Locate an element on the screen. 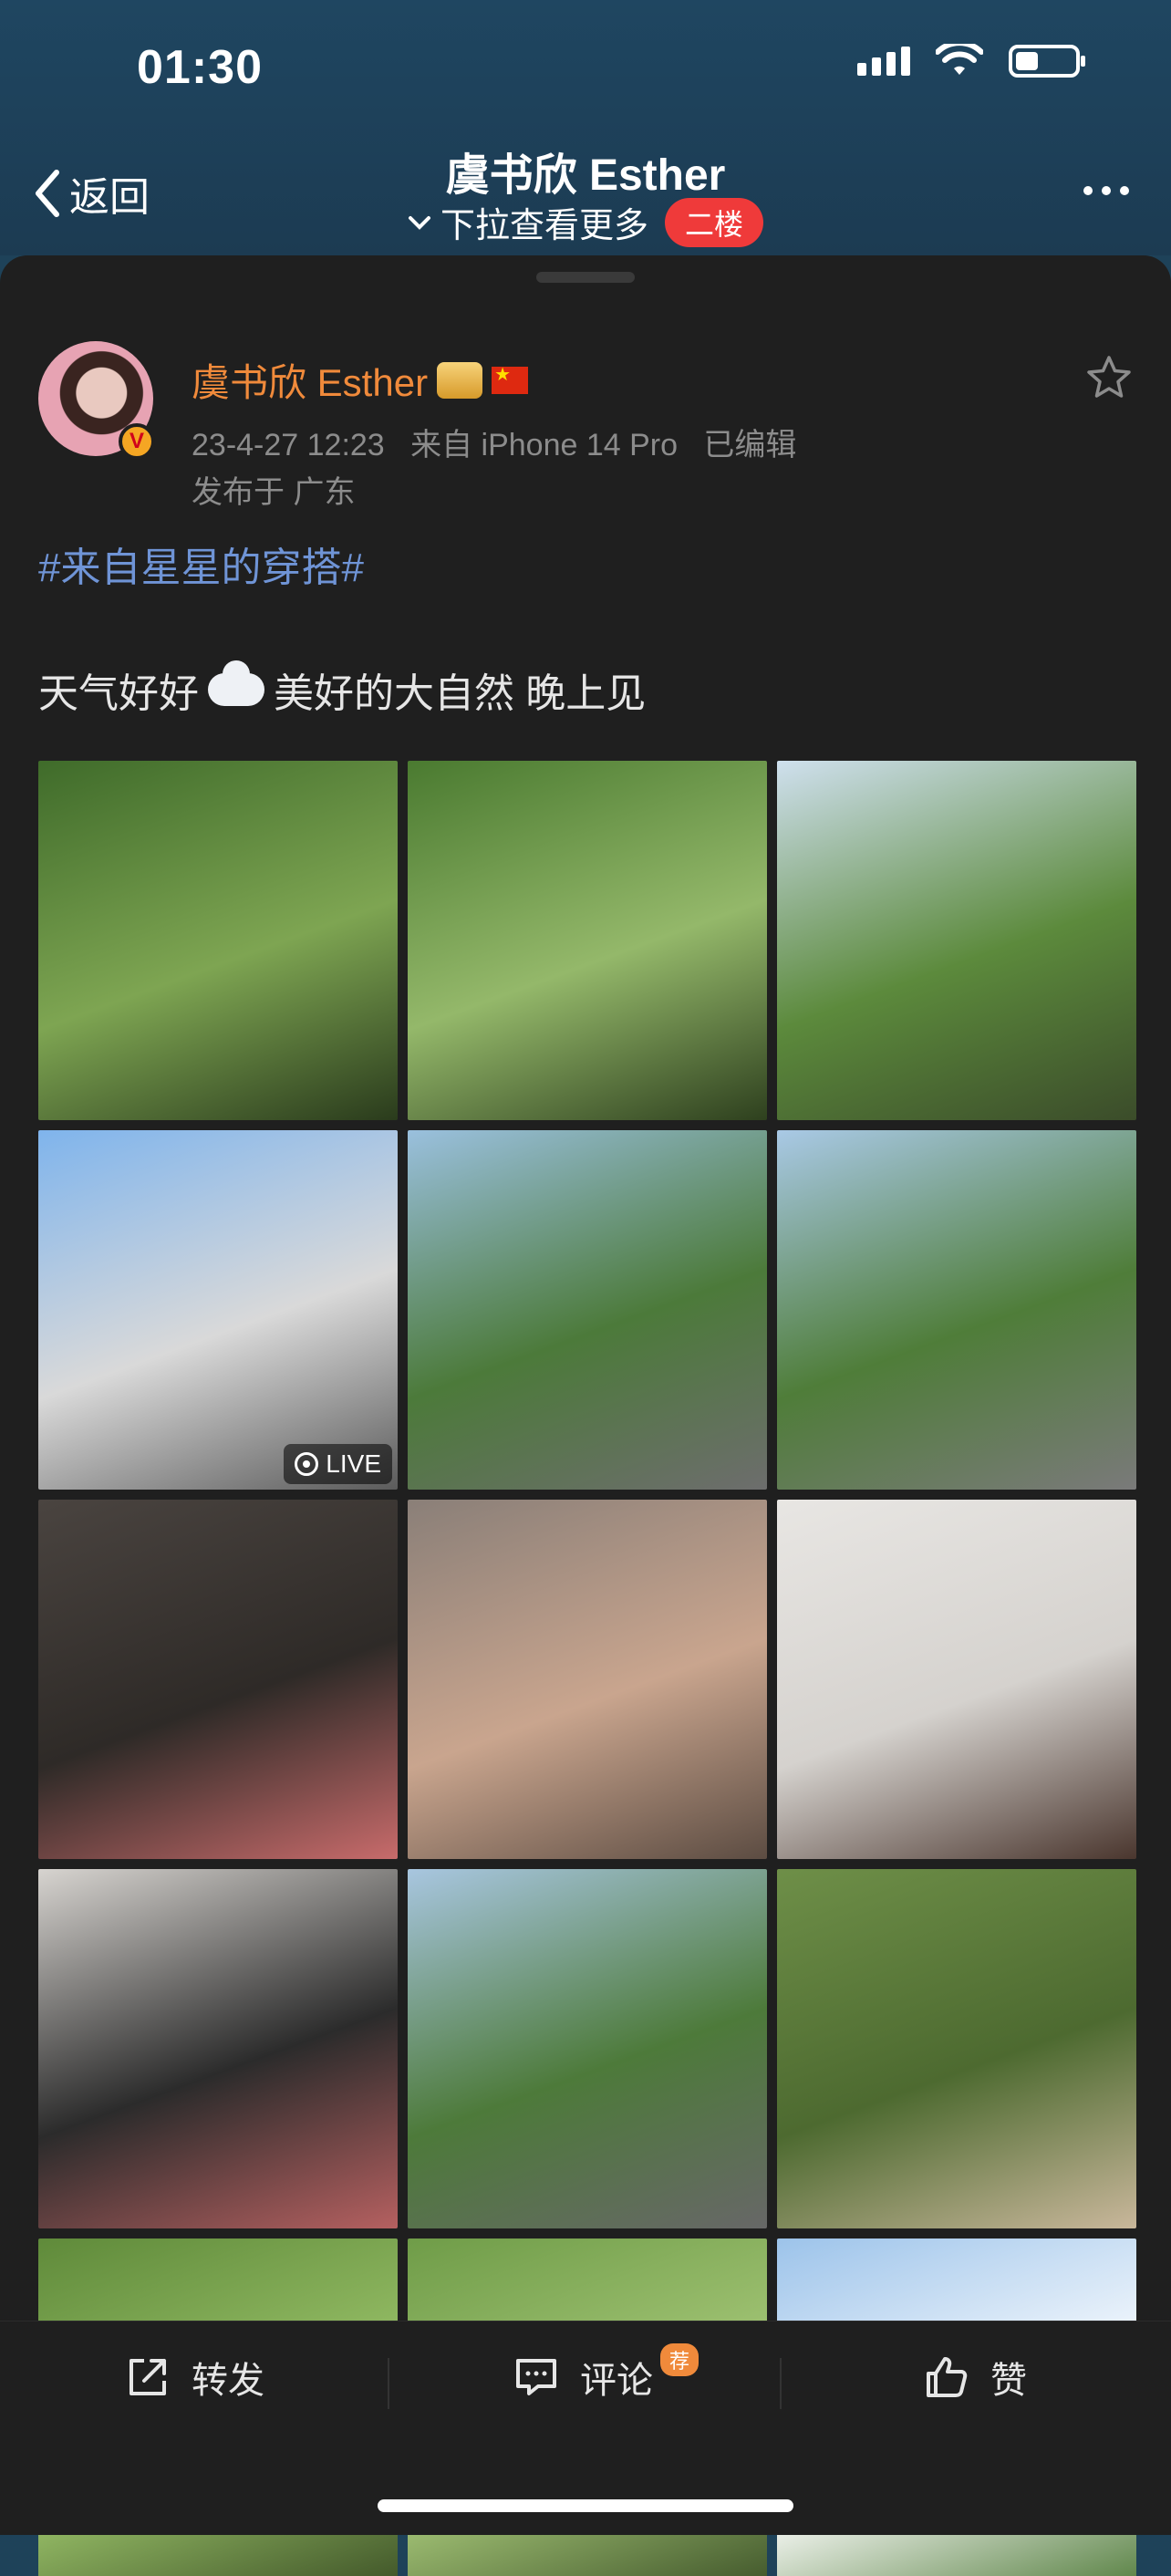 This screenshot has height=2576, width=1171. like-button: 赞 is located at coordinates (975, 2377).